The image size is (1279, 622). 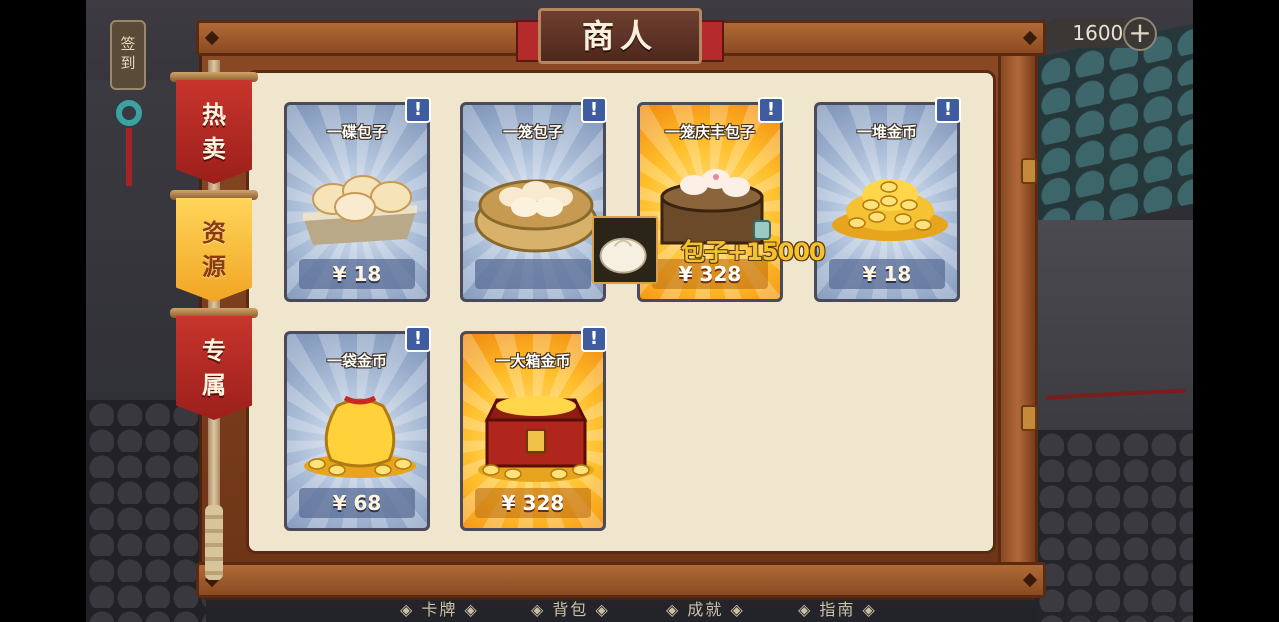 What do you see at coordinates (536, 439) in the screenshot?
I see `treasure-chest-icon` at bounding box center [536, 439].